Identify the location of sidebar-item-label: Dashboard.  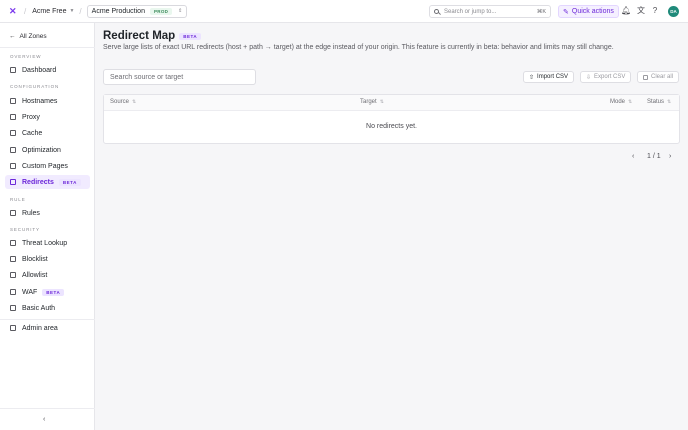
(39, 70).